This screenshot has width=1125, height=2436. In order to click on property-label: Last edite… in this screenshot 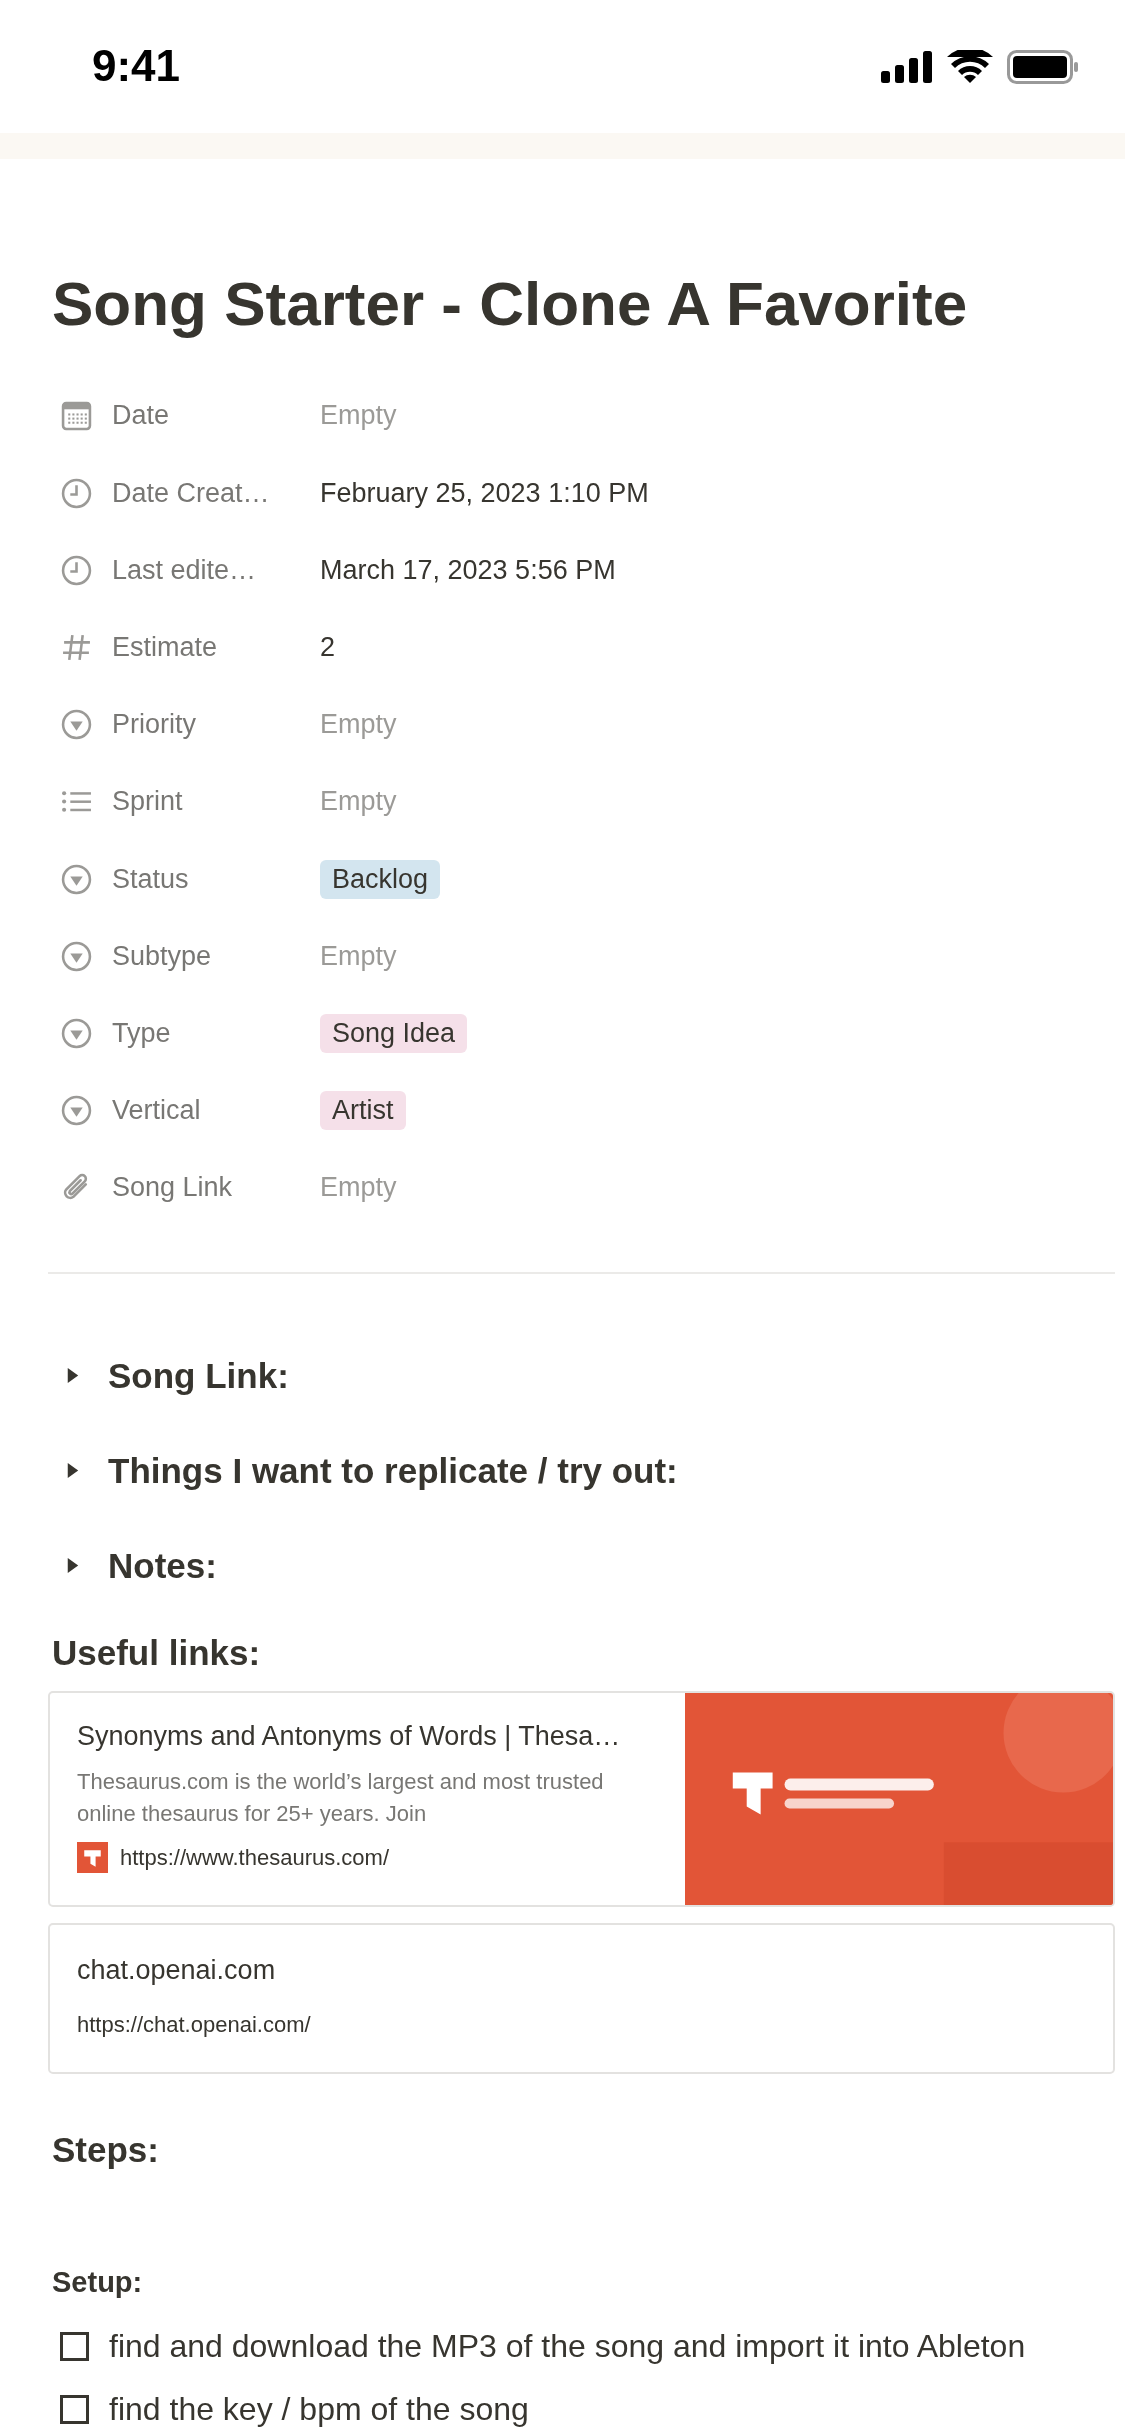, I will do `click(185, 570)`.